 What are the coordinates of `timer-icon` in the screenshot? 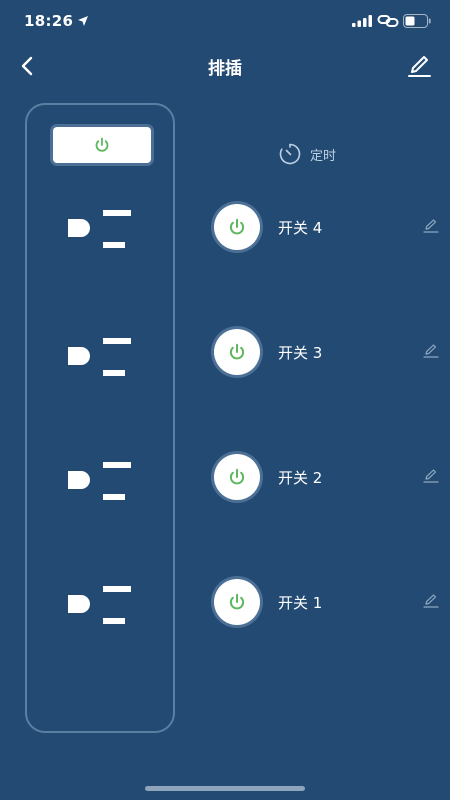 It's located at (290, 154).